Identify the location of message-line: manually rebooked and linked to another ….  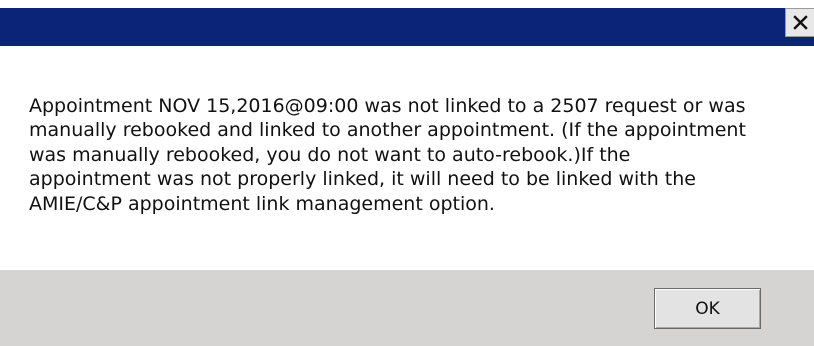
(387, 130).